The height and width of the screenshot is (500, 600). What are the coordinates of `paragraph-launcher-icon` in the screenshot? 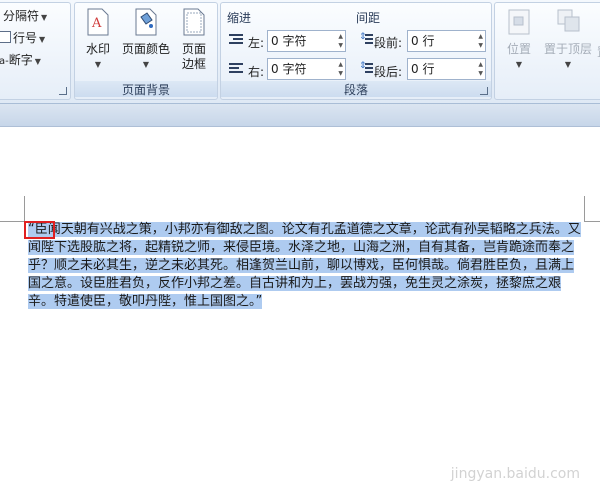 It's located at (484, 91).